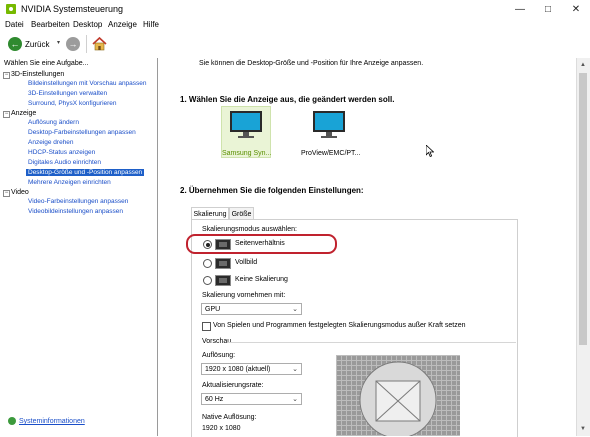 Image resolution: width=590 pixels, height=437 pixels. Describe the element at coordinates (86, 44) in the screenshot. I see `toolbar-separator` at that location.